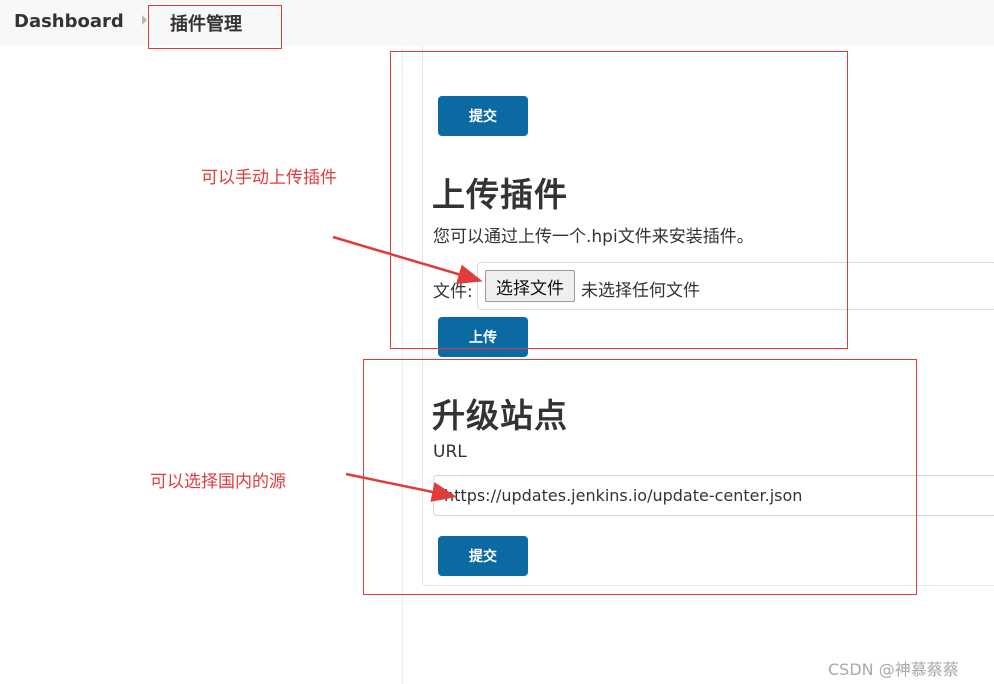 This screenshot has height=684, width=994. I want to click on annotation-arrow-source, so click(401, 487).